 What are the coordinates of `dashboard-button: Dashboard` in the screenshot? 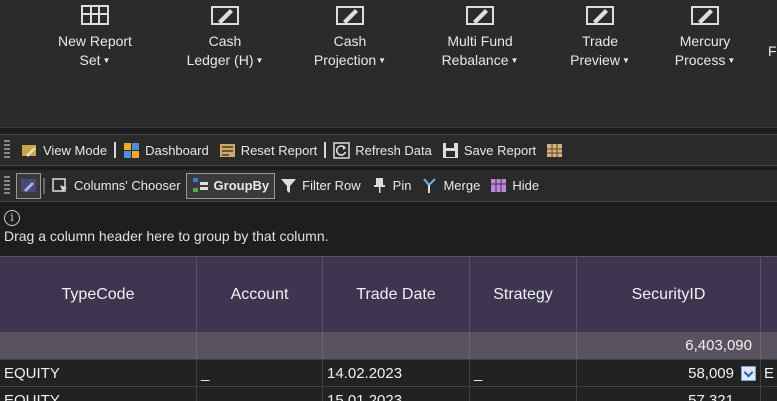 It's located at (166, 150).